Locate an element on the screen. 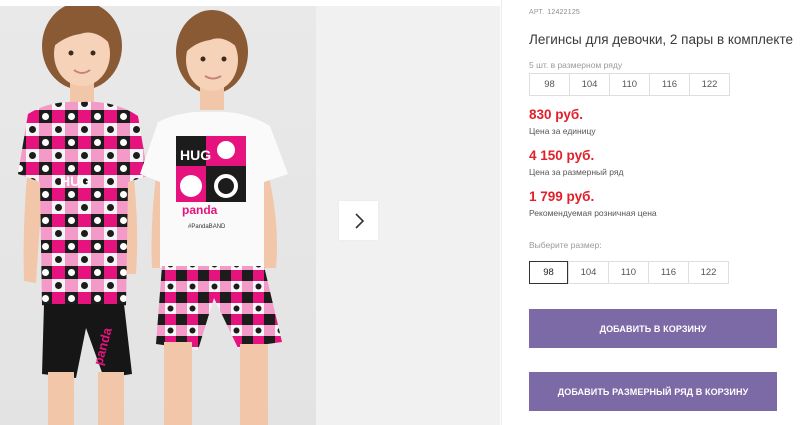  row-sizes: 98 104 110 116 122 is located at coordinates (629, 84).